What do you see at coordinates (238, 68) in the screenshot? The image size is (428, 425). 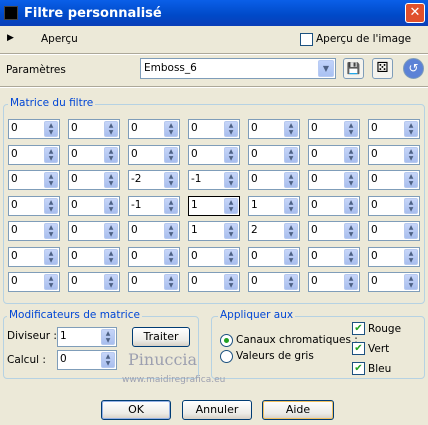 I see `preset-dropdown: Emboss_6 ▼` at bounding box center [238, 68].